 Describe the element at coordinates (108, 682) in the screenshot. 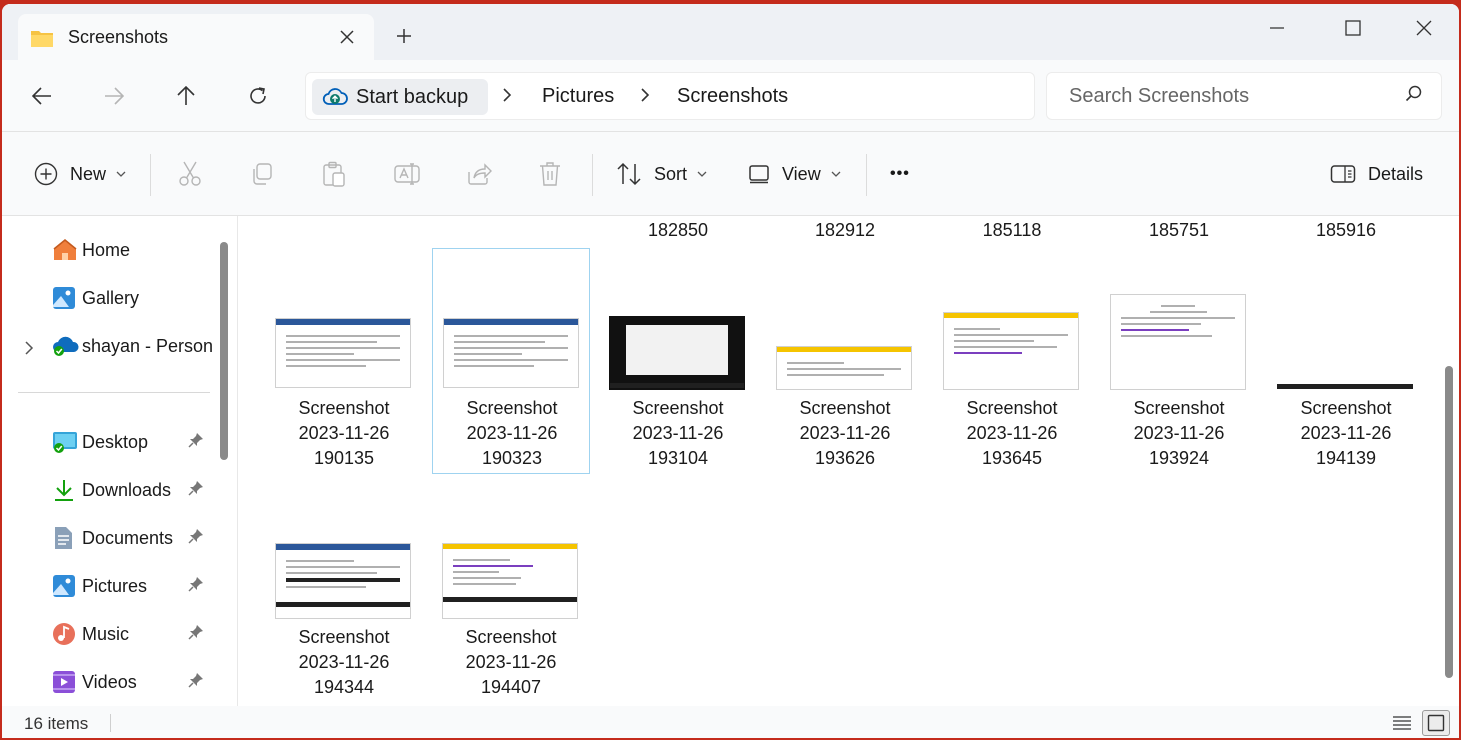

I see `sidebar-item-videos: Videos` at that location.